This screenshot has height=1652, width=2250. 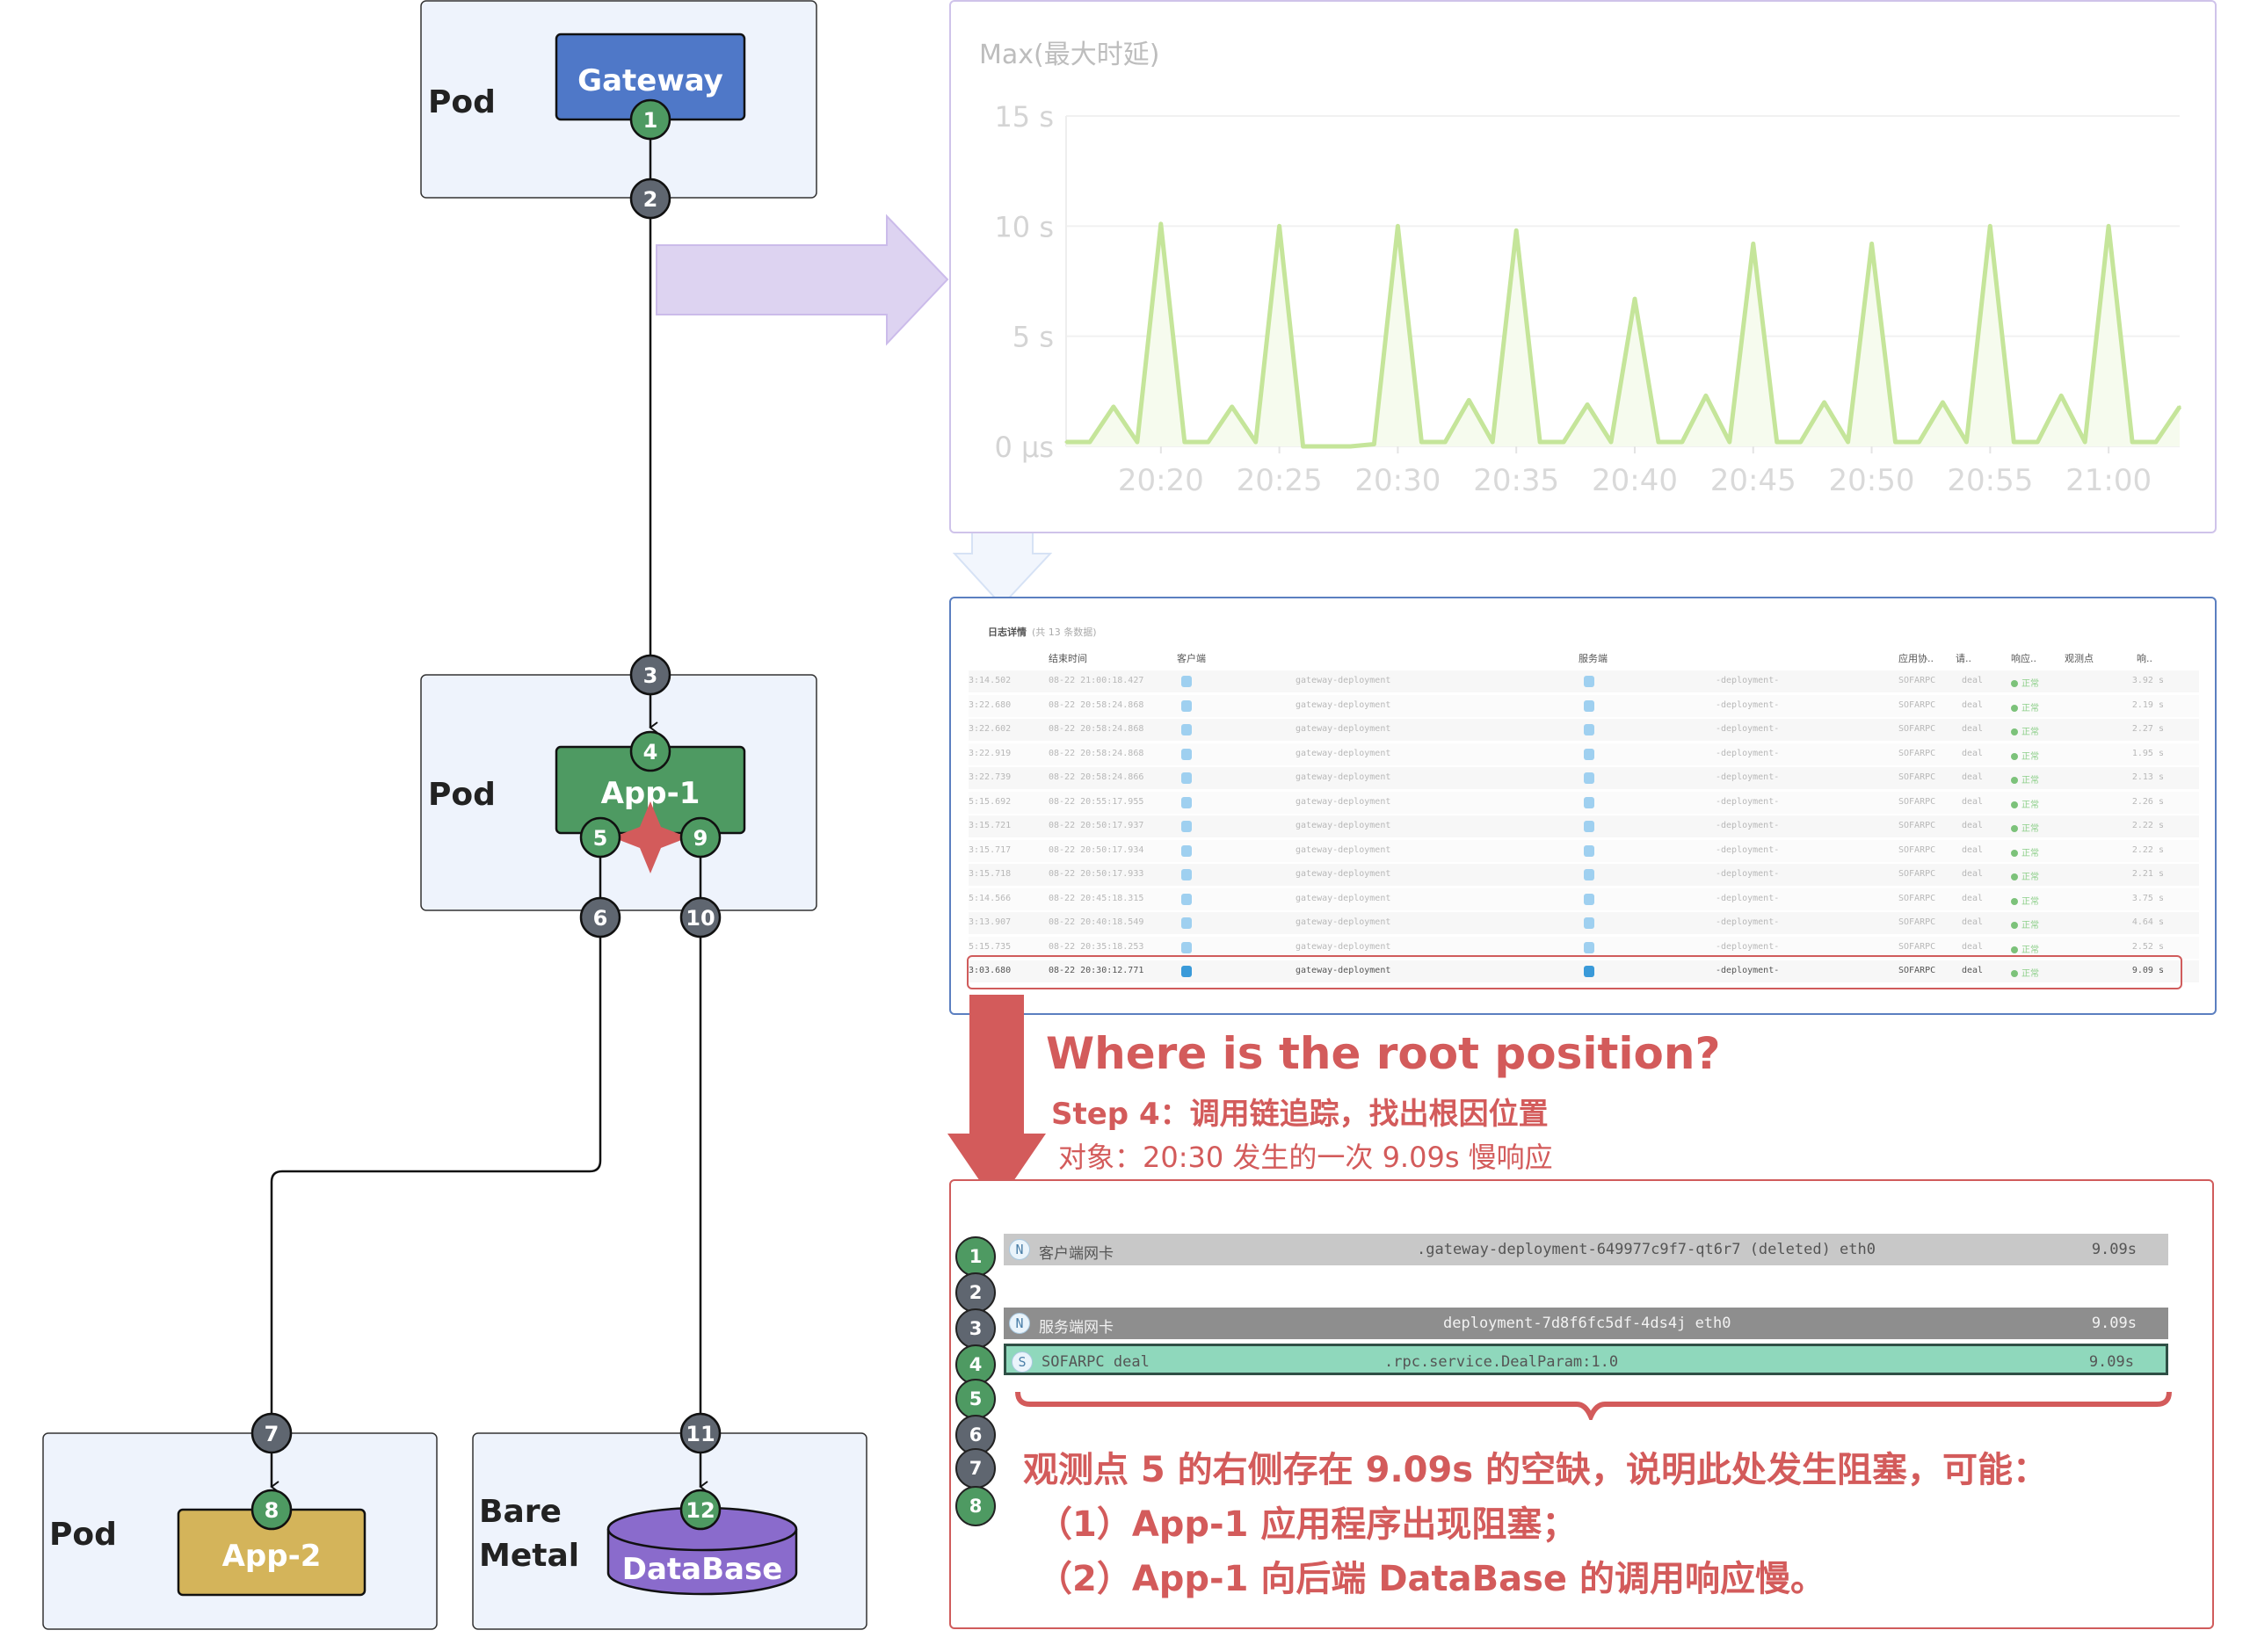 What do you see at coordinates (1096, 825) in the screenshot?
I see `end-time-cell: 08-22 20:50:17.937` at bounding box center [1096, 825].